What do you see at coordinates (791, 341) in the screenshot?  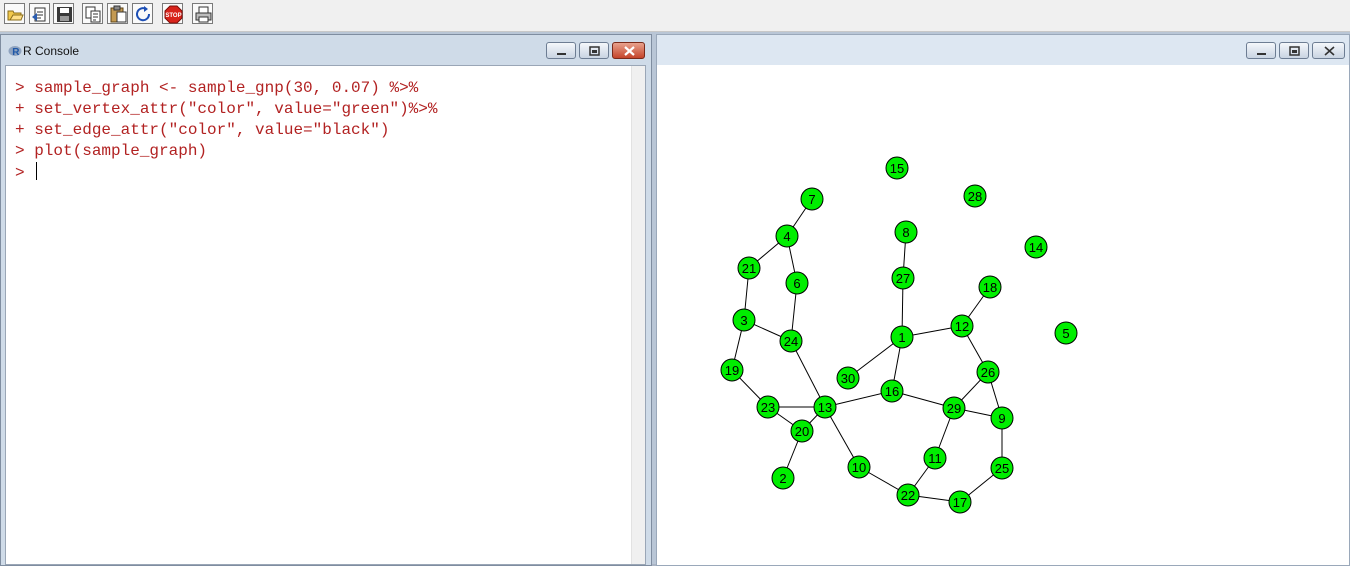 I see `vertex-label-24: 24` at bounding box center [791, 341].